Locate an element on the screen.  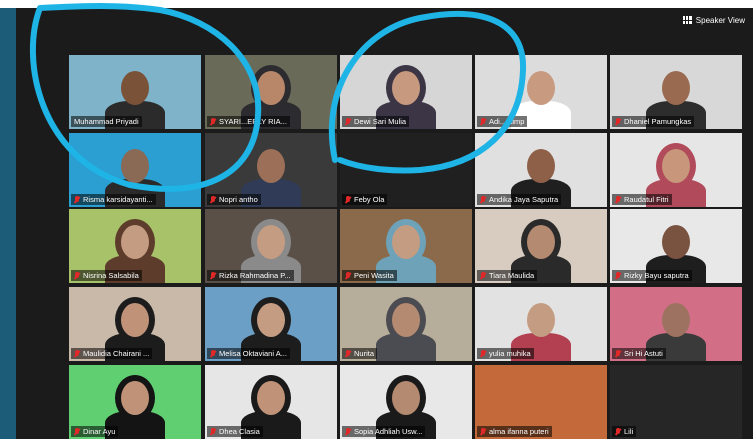
participant-name: Nurita is located at coordinates (364, 353).